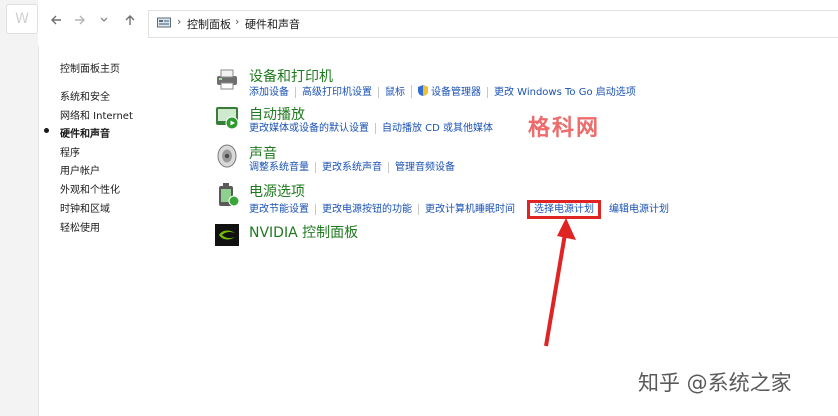 This screenshot has height=416, width=838. What do you see at coordinates (351, 167) in the screenshot?
I see `link-change-system-sounds: 更改系统声音` at bounding box center [351, 167].